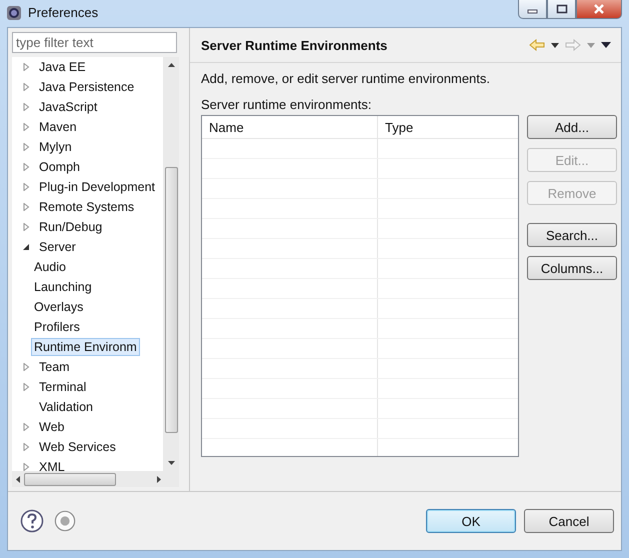 The image size is (629, 558). What do you see at coordinates (54, 367) in the screenshot?
I see `tree-item: Team` at bounding box center [54, 367].